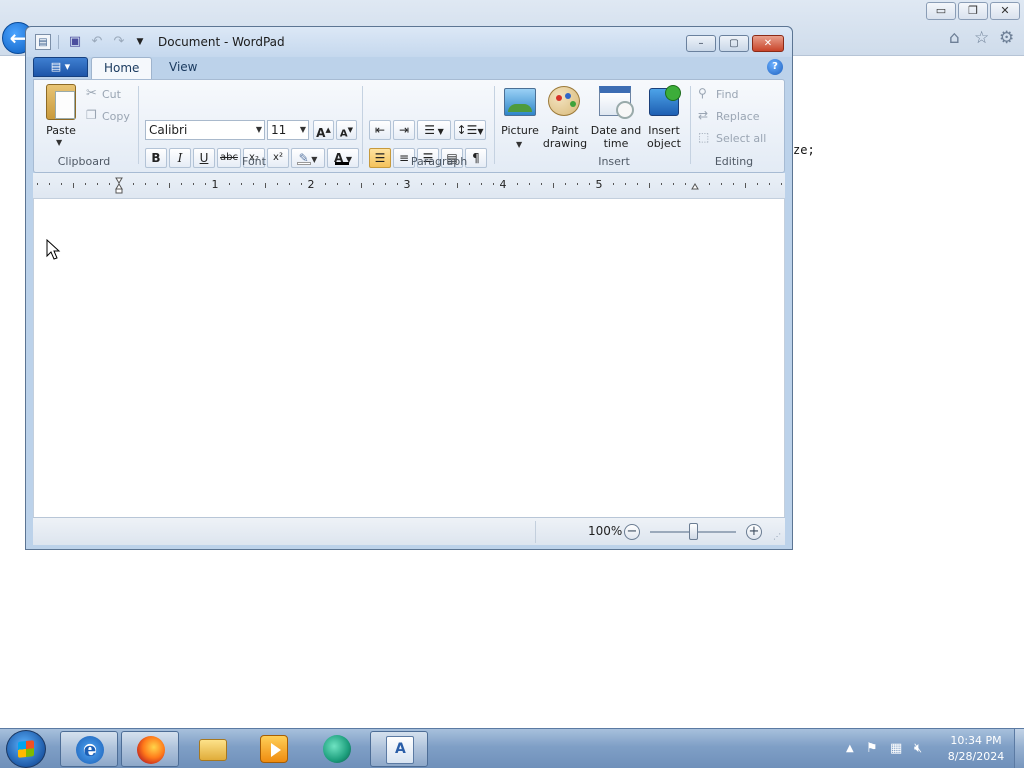 The width and height of the screenshot is (1024, 768). Describe the element at coordinates (850, 748) in the screenshot. I see `show-hidden-icons-icon: ▲` at that location.